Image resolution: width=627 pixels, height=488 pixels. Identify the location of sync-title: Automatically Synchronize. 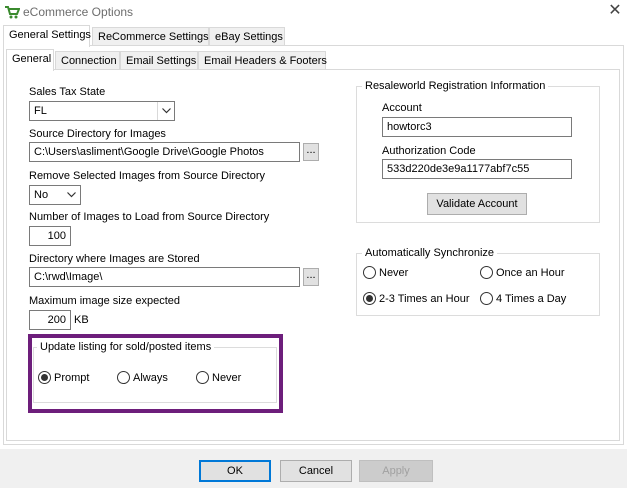
(430, 253).